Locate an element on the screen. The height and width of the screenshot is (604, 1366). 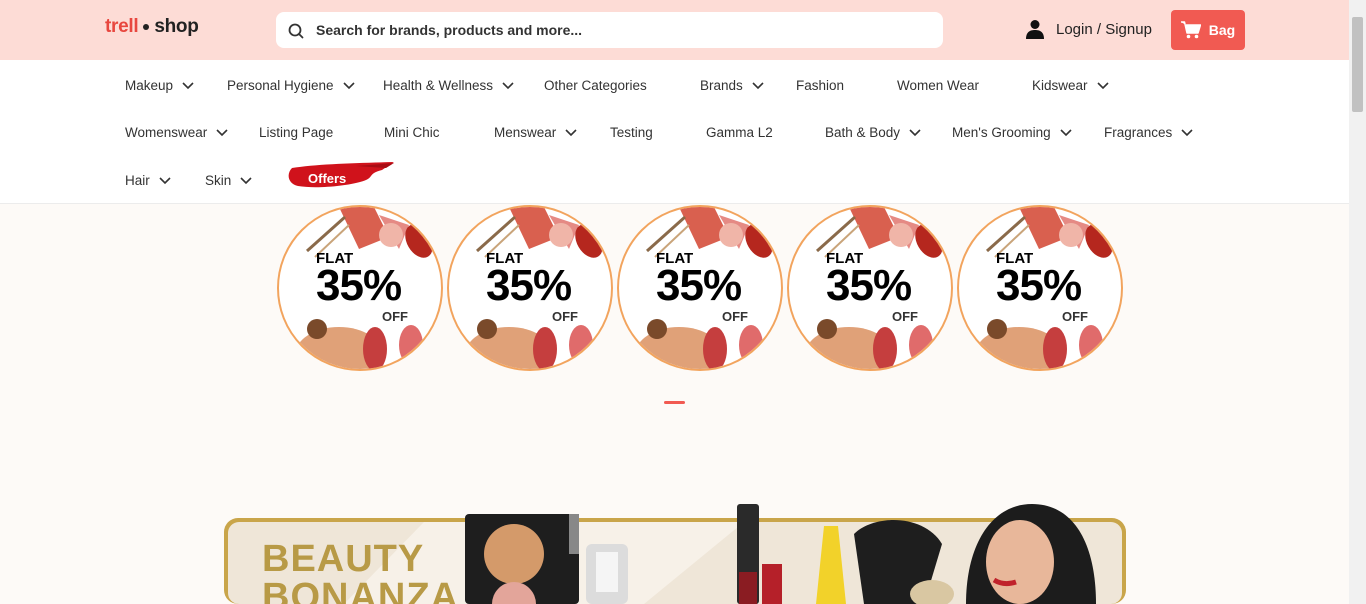
nav-item-label: Gamma L2 is located at coordinates (739, 132).